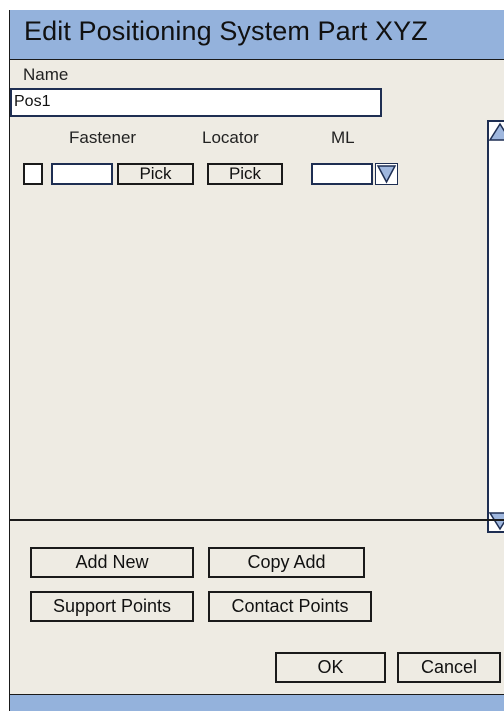 The image size is (504, 711). Describe the element at coordinates (230, 137) in the screenshot. I see `column-header-locator: Locator` at that location.